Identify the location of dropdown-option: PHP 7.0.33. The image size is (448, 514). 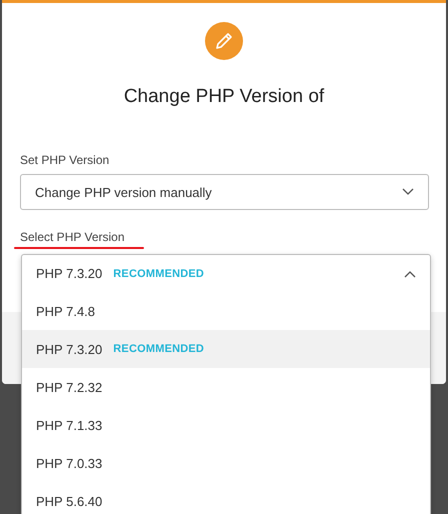
(226, 463).